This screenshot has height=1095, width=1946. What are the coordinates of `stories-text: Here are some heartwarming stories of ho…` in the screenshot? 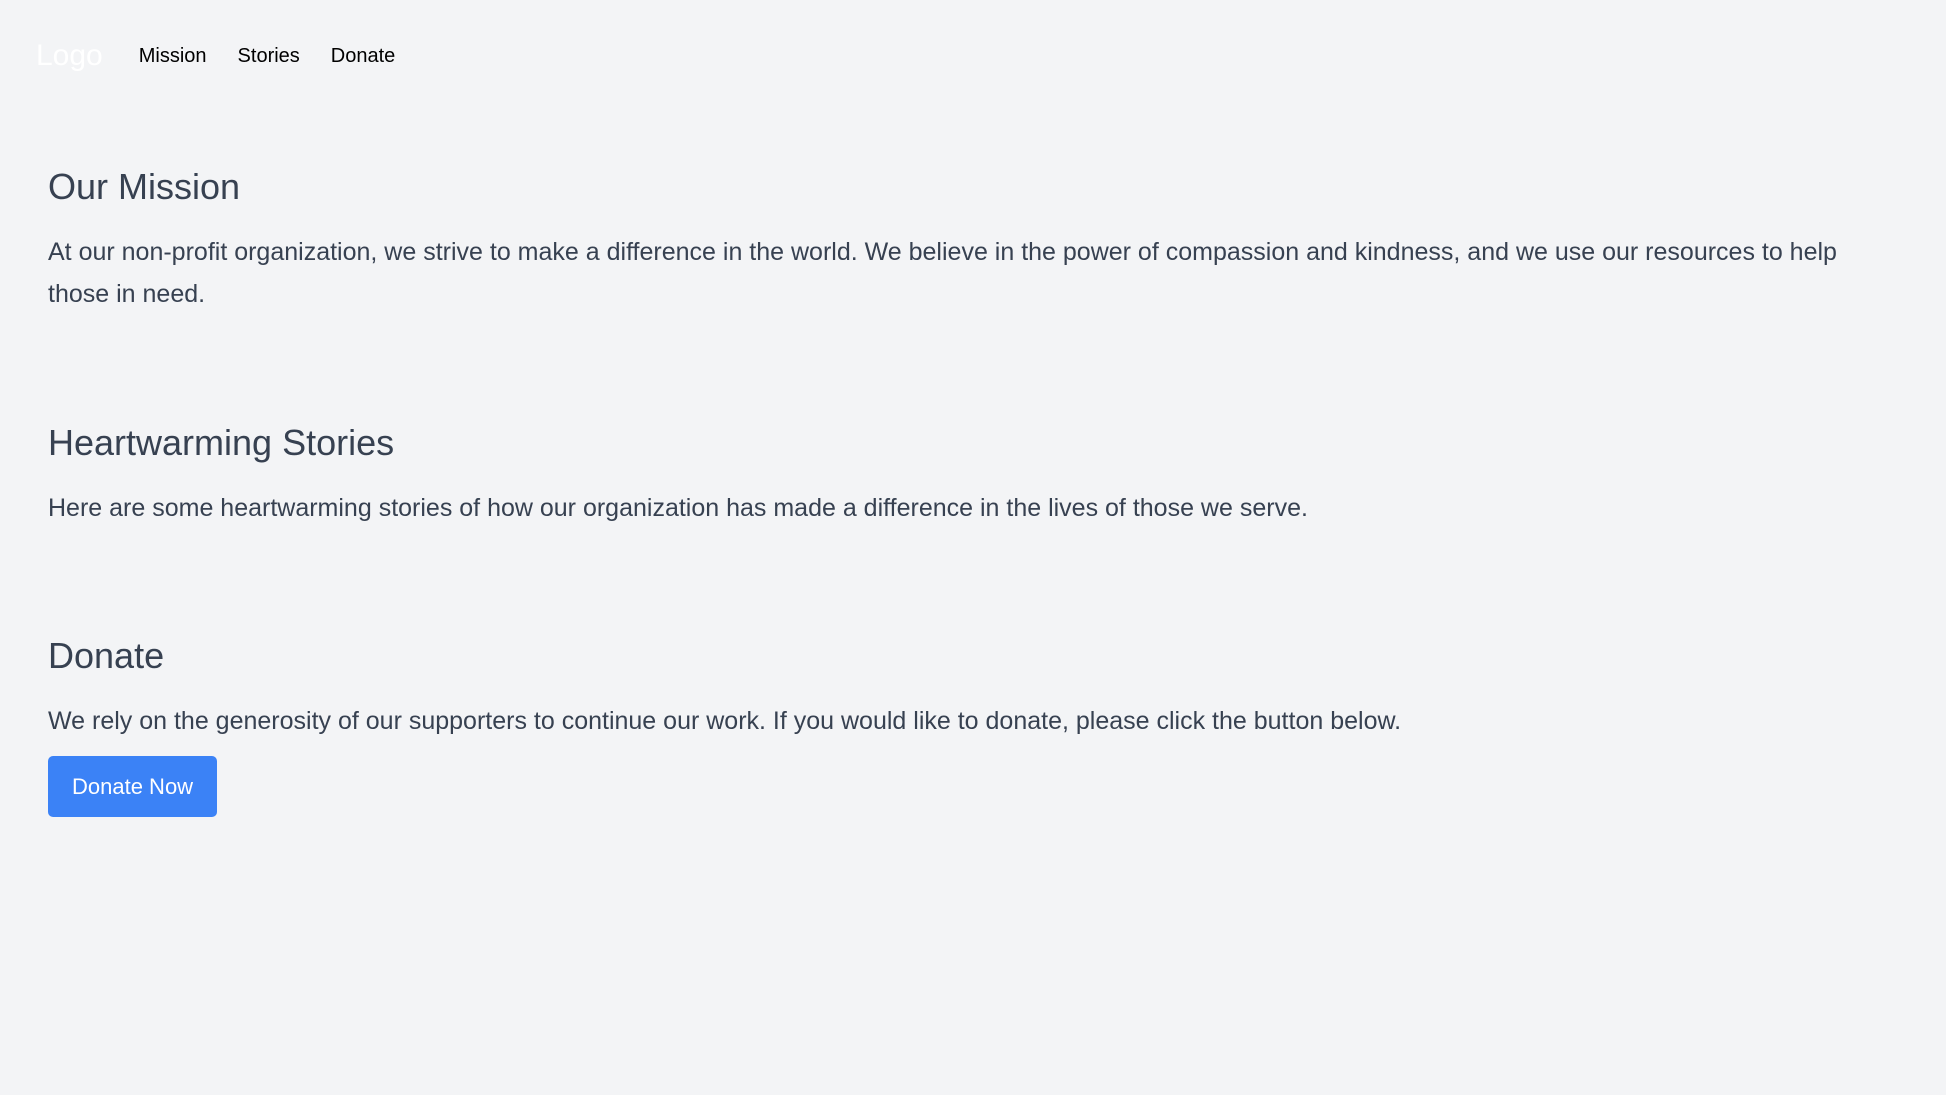 It's located at (678, 508).